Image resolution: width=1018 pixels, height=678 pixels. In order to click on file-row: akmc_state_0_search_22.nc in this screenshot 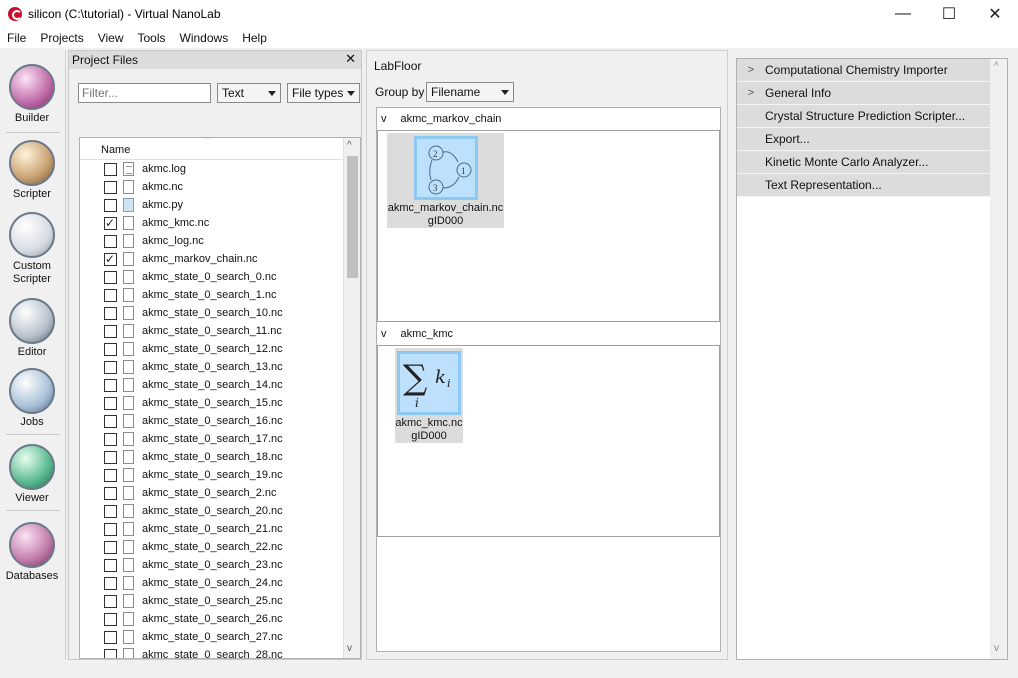, I will do `click(220, 547)`.